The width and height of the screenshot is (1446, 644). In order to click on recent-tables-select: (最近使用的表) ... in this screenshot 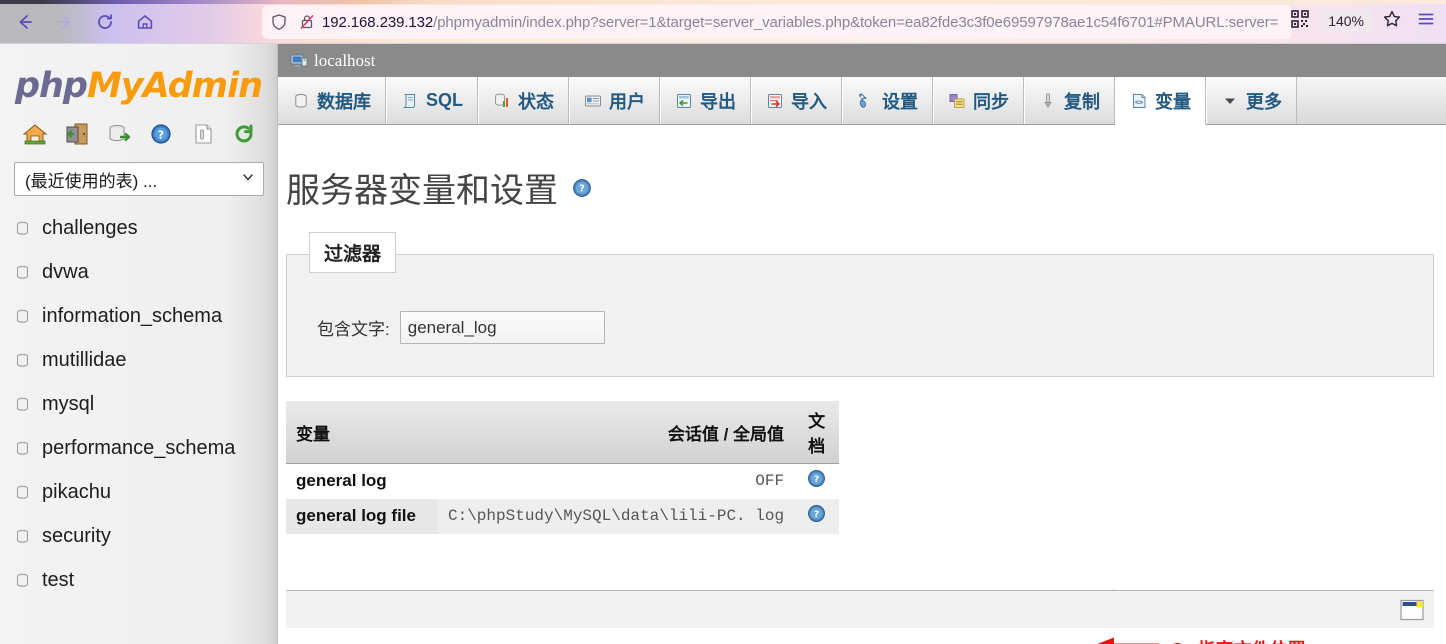, I will do `click(139, 179)`.